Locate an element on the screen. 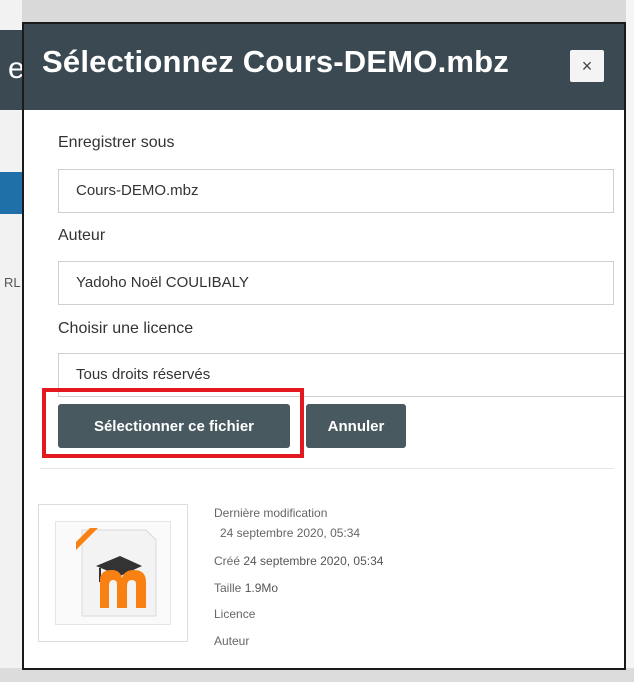 This screenshot has height=682, width=634. created-value: 24 septembre 2020, 05:34 is located at coordinates (313, 561).